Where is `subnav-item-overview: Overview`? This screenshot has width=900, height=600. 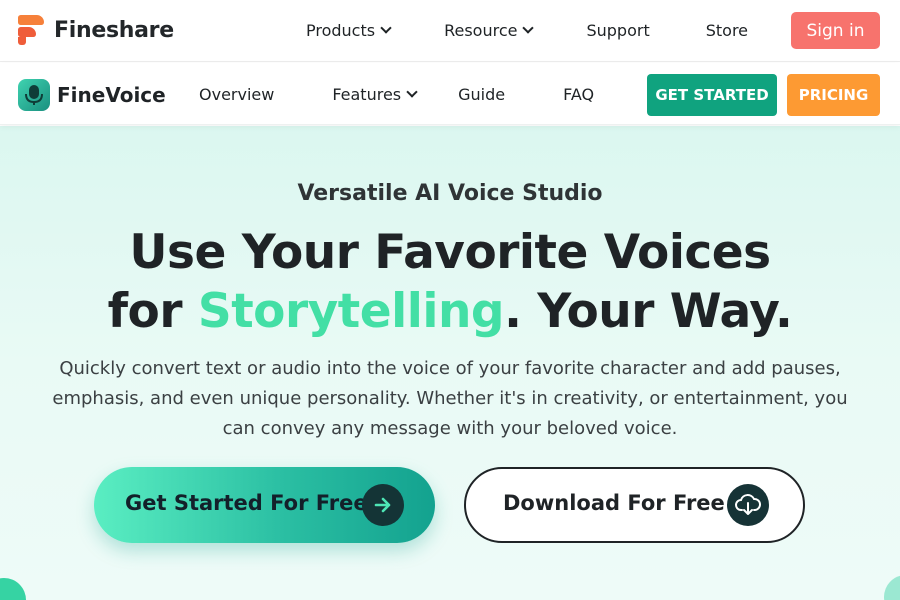
subnav-item-overview: Overview is located at coordinates (236, 94).